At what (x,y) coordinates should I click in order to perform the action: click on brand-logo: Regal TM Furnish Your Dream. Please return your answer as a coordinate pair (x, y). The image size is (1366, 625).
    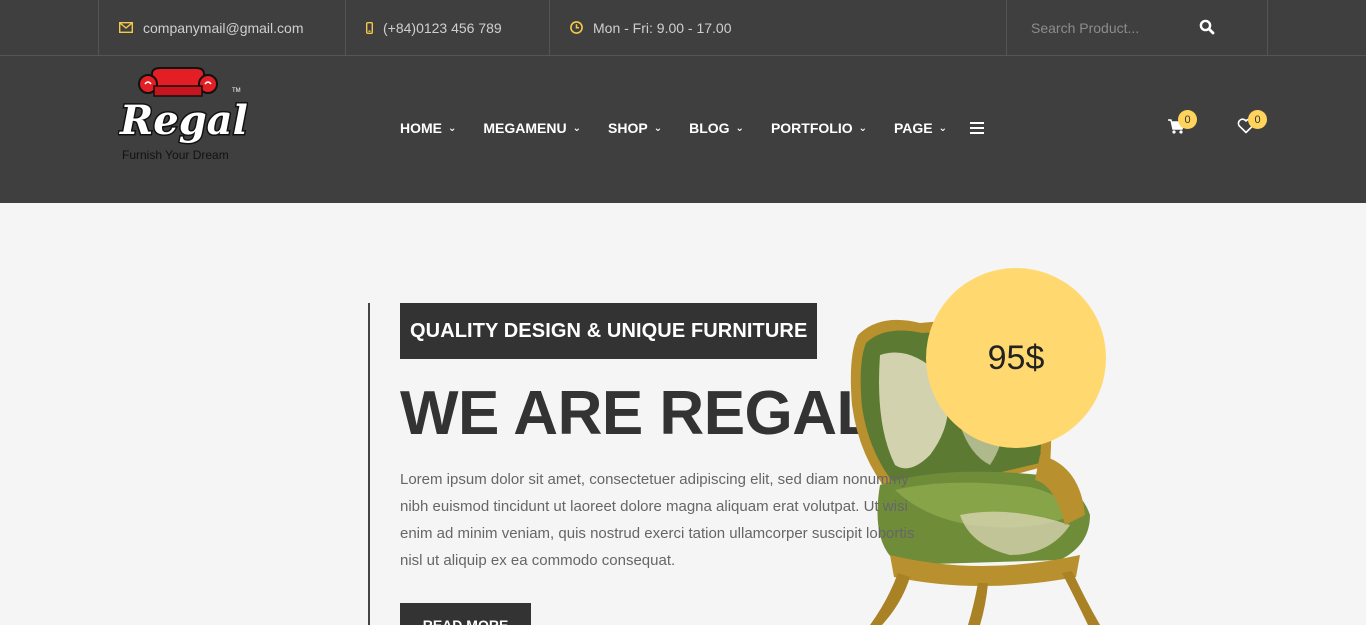
    Looking at the image, I should click on (183, 116).